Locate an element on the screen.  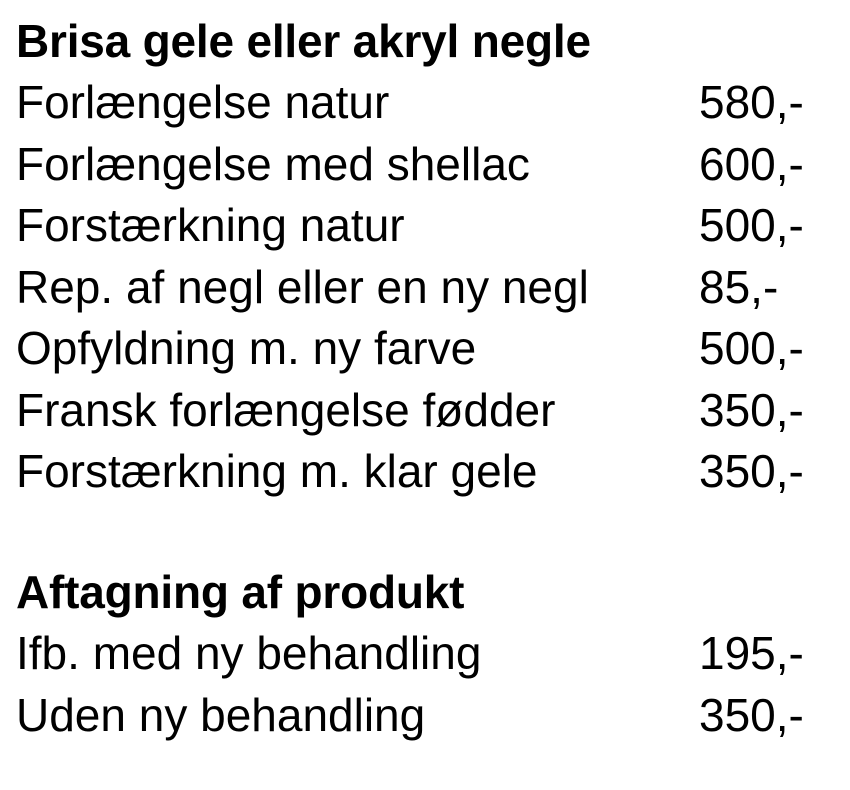
price-row: Rep. af negl eller en ny negl 85,- is located at coordinates (426, 288).